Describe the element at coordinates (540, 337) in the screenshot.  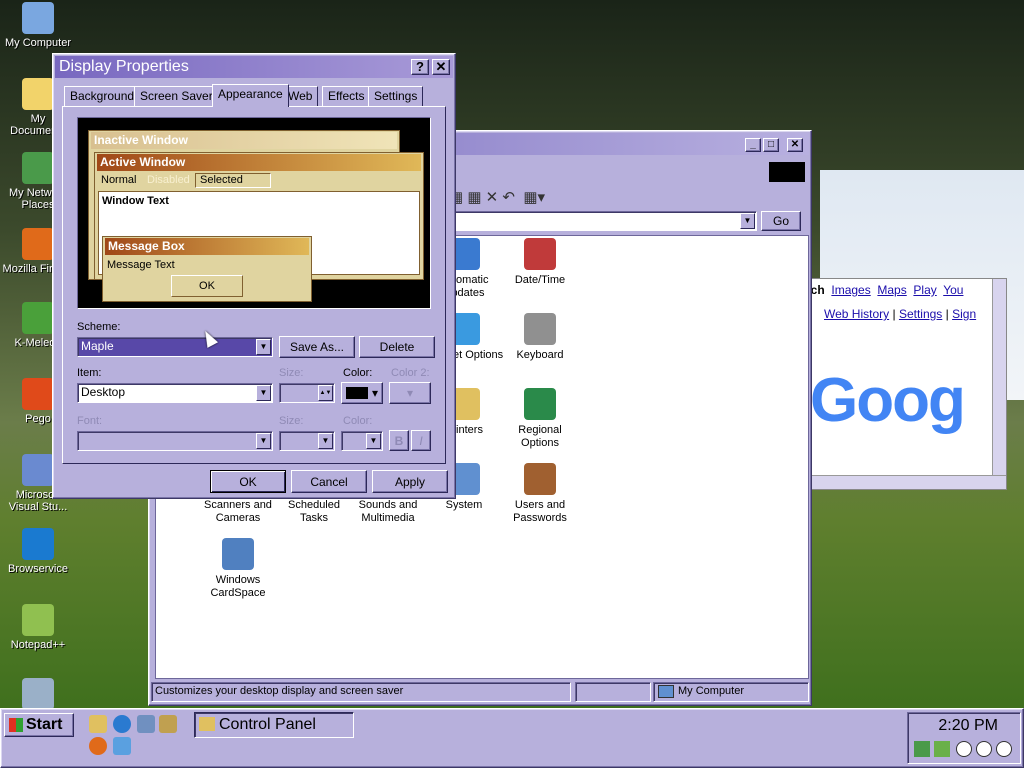
I see `cp-icon-keyboard: Keyboard` at that location.